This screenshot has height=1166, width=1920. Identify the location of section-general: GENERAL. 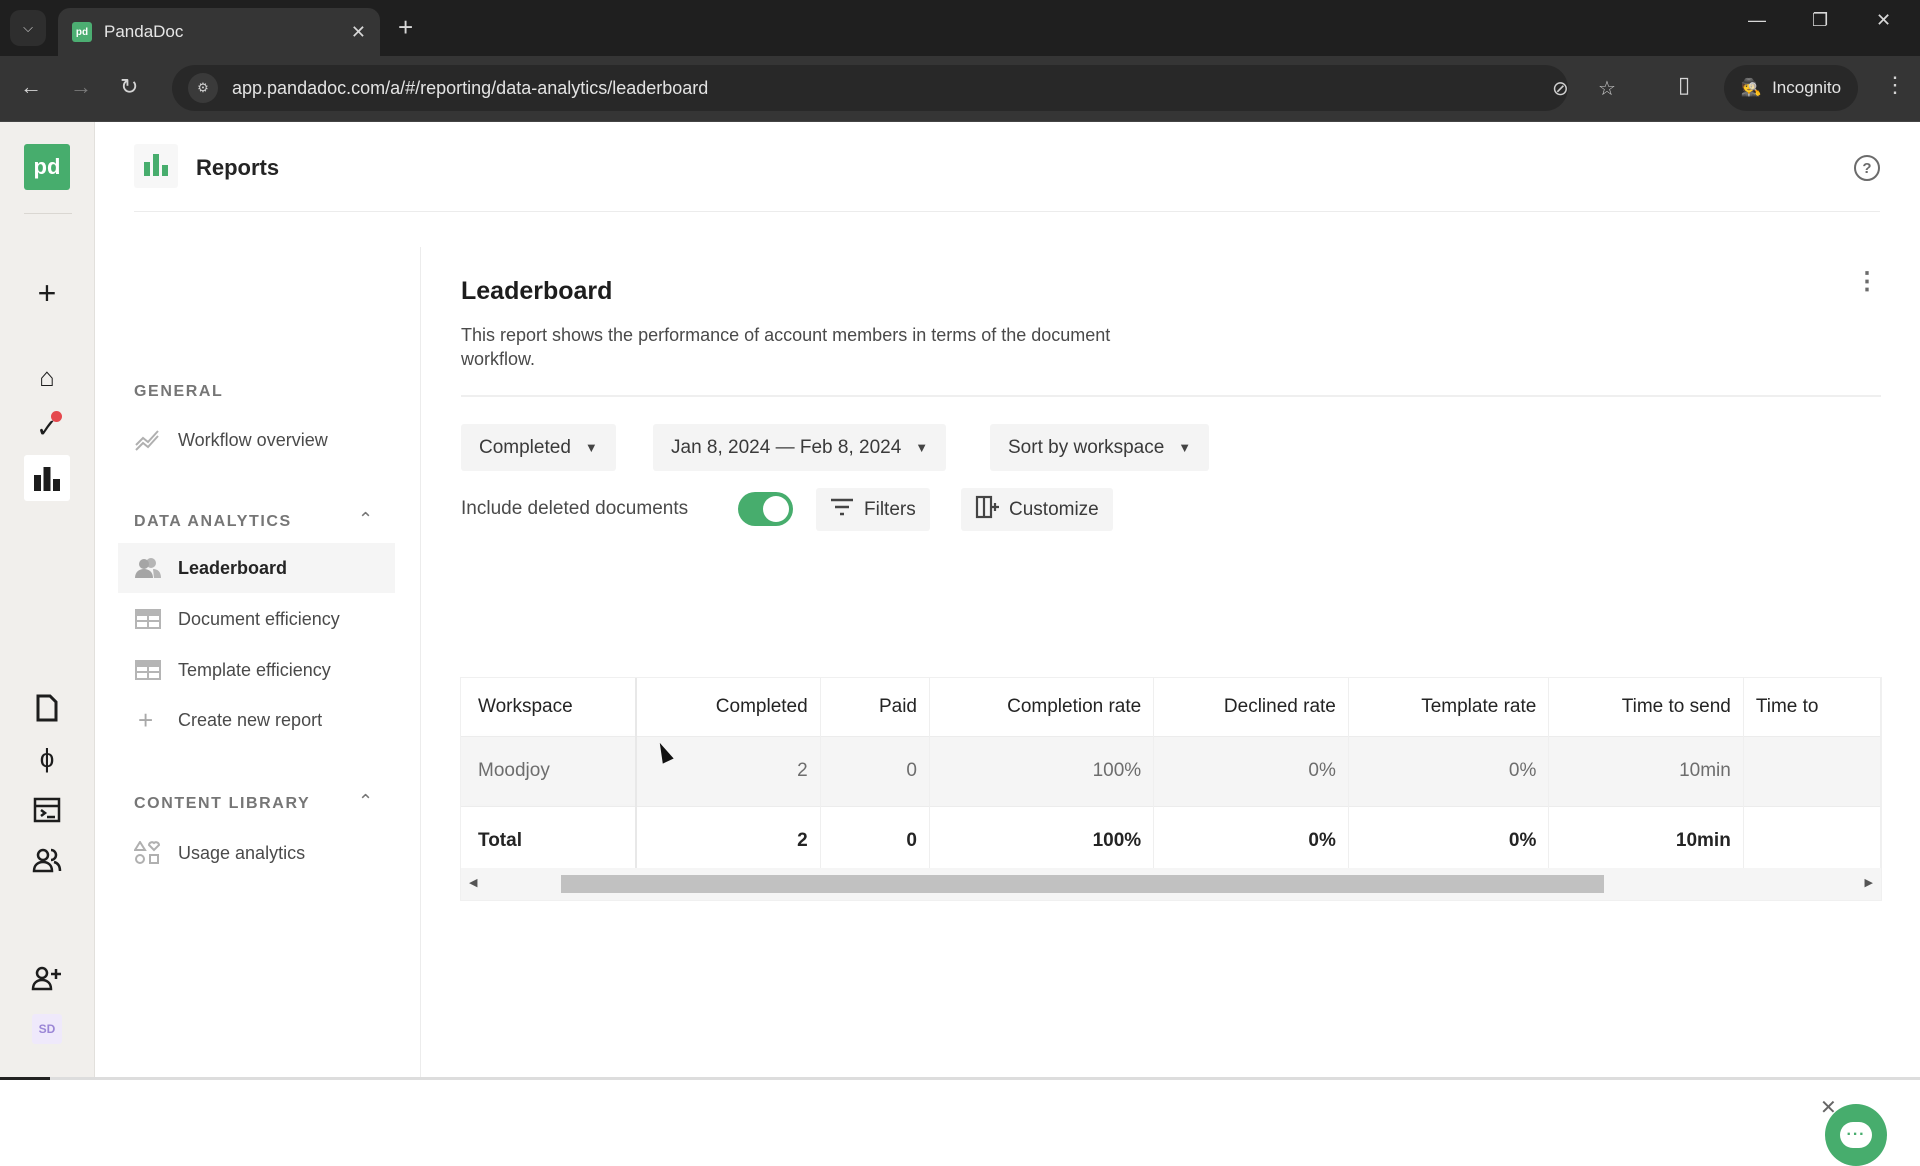
(179, 391).